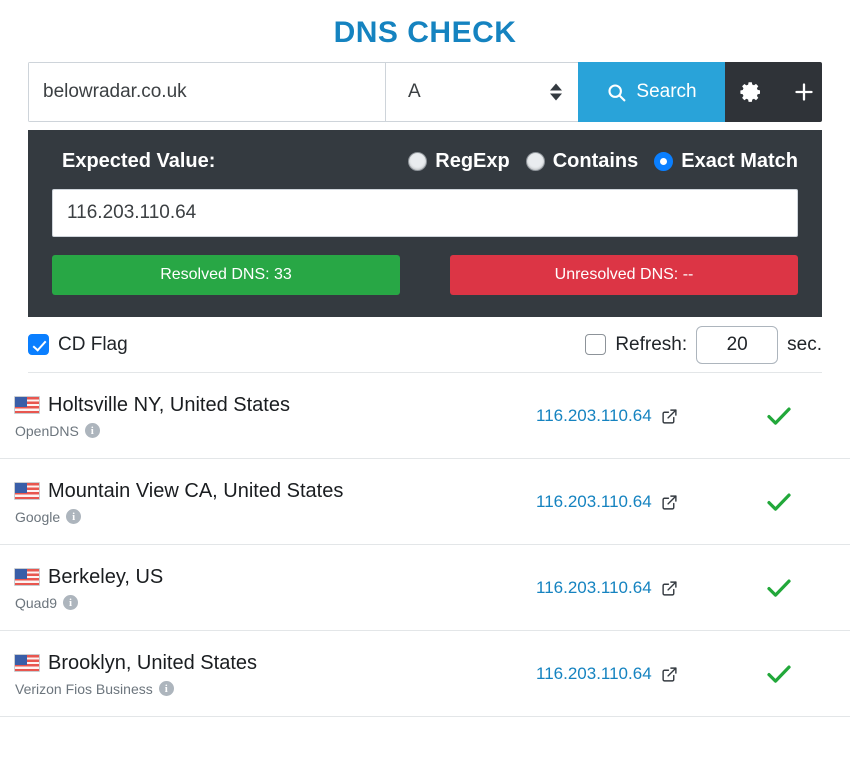  I want to click on result-location-line: Mountain View CA, United States, so click(275, 491).